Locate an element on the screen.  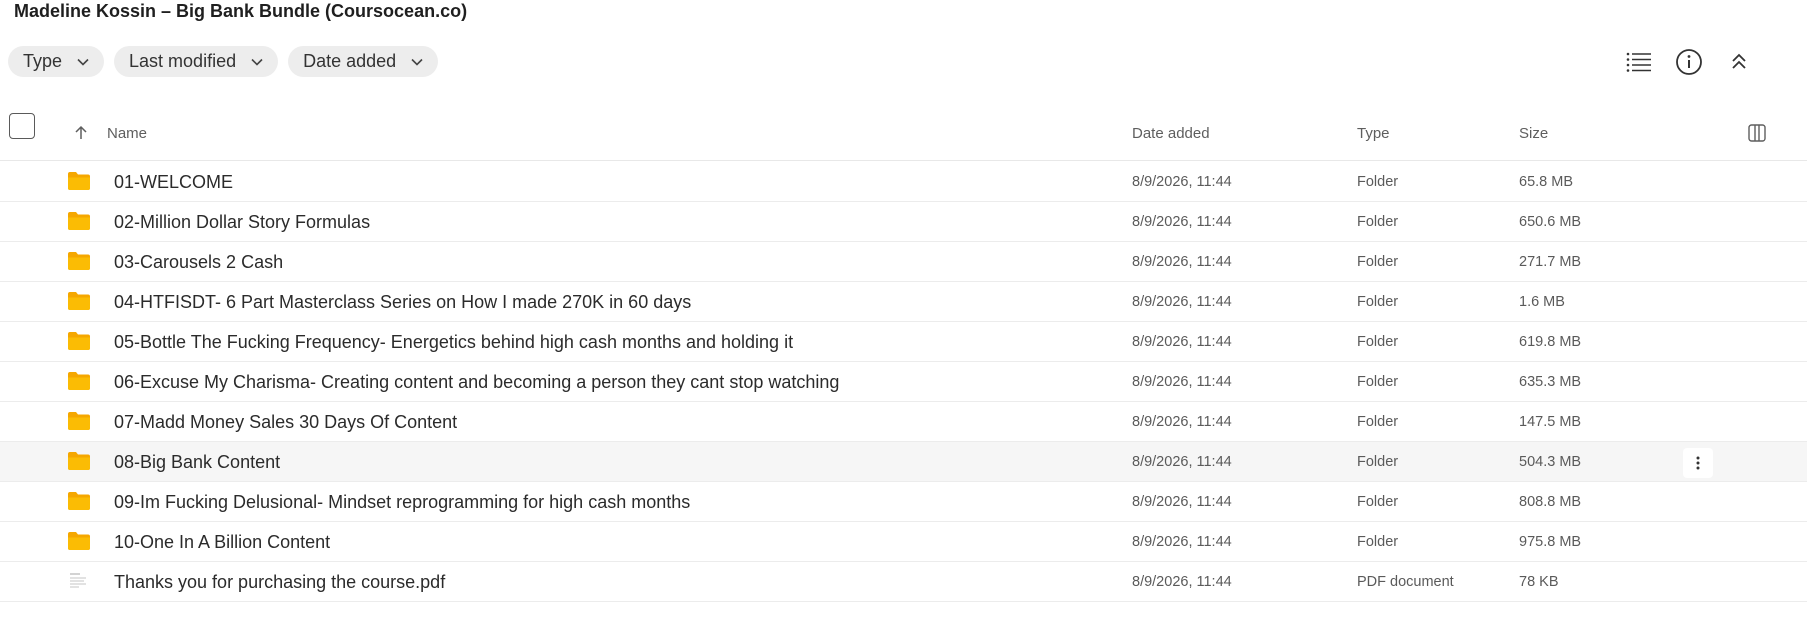
more-vertical-icon is located at coordinates (1698, 463).